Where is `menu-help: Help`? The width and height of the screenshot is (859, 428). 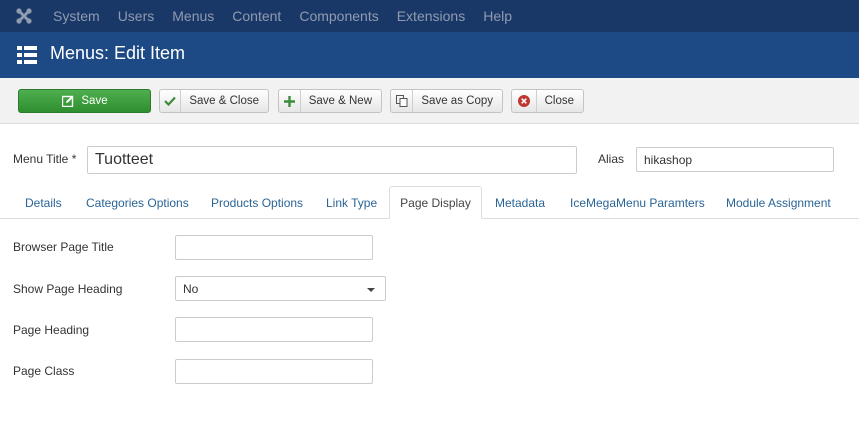
menu-help: Help is located at coordinates (497, 16).